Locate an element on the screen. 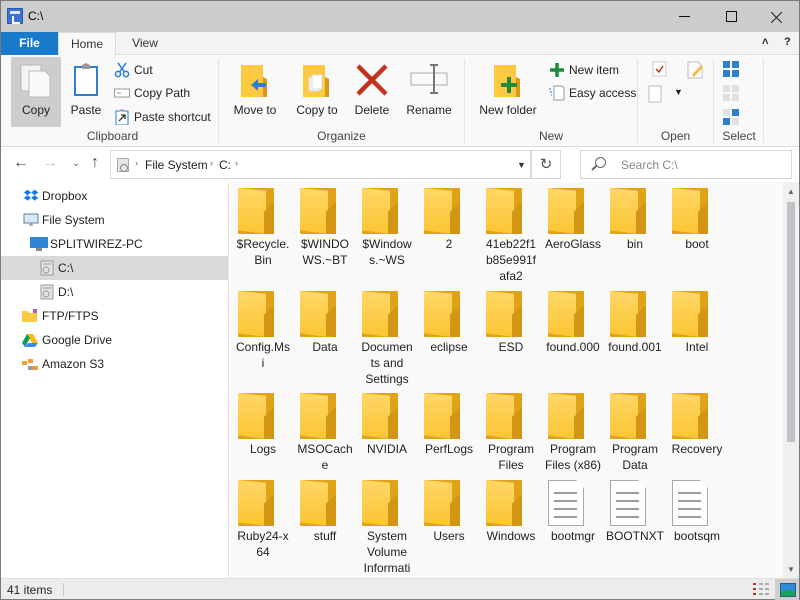  maximize-button is located at coordinates (731, 16).